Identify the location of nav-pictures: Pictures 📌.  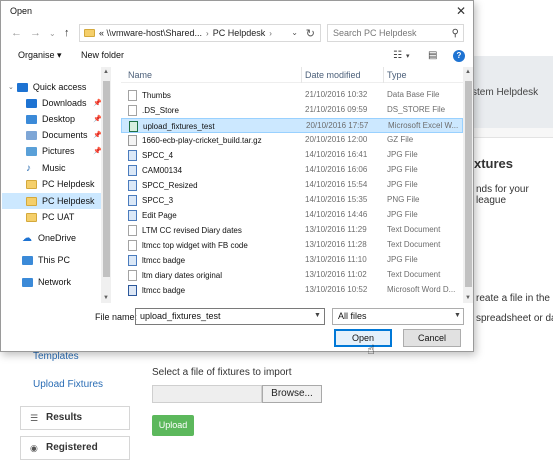
(52, 151).